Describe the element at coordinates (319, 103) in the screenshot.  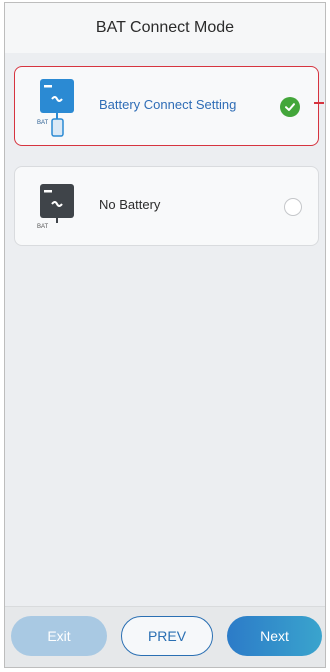
I see `callout-pointer` at that location.